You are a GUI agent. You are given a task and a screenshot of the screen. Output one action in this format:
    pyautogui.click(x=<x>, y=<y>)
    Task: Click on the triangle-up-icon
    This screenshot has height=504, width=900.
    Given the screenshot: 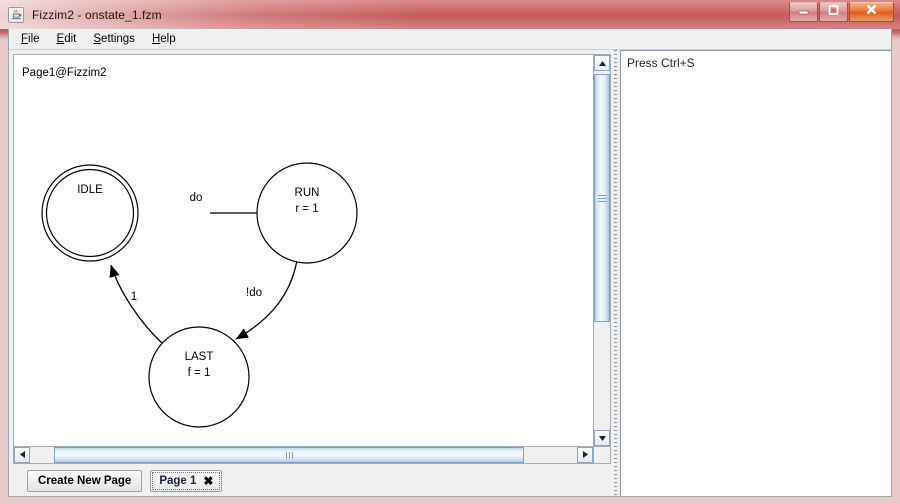 What is the action you would take?
    pyautogui.click(x=602, y=63)
    